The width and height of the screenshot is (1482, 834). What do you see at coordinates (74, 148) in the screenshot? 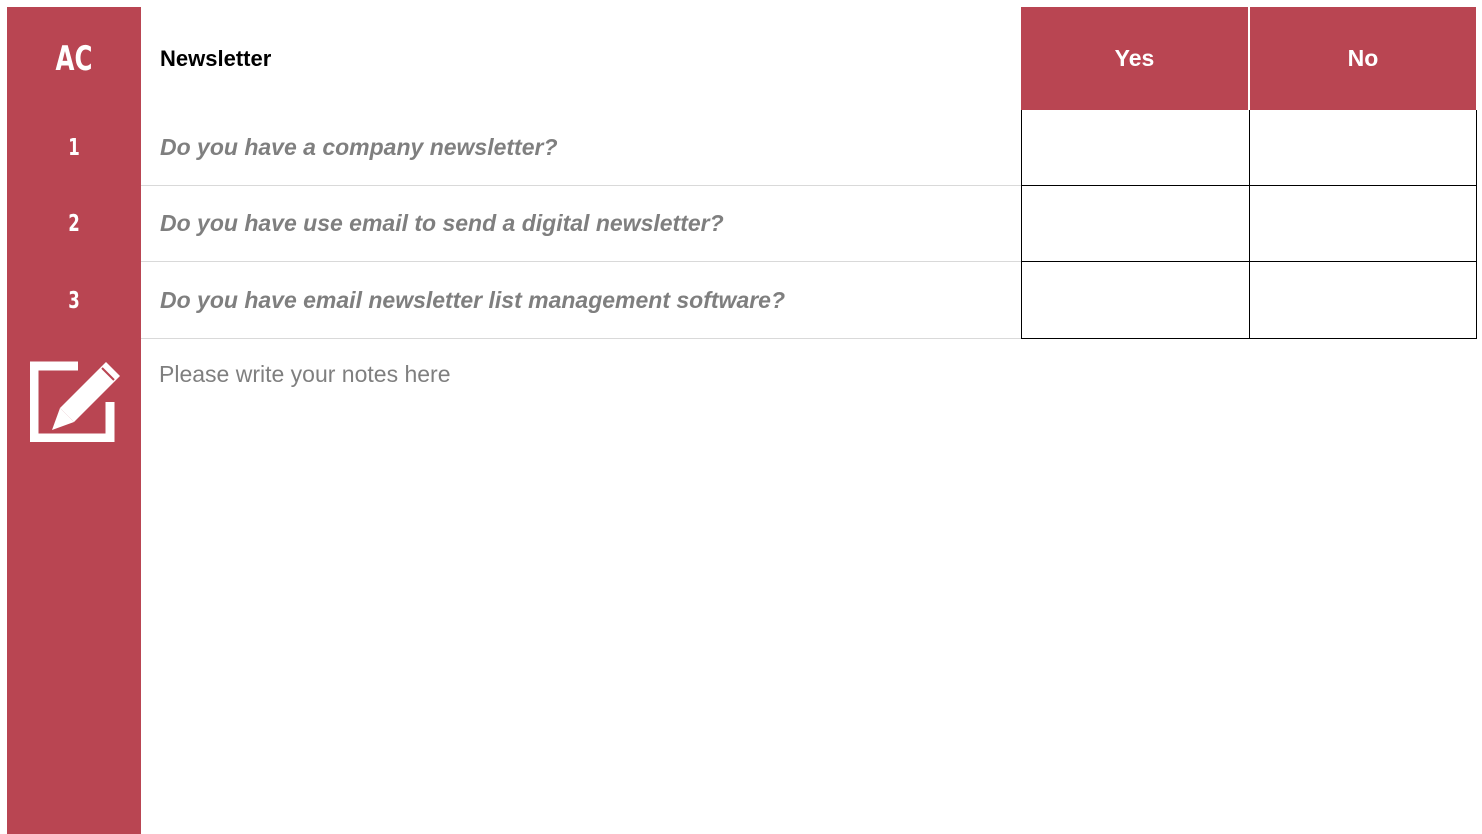
I see `row-number-1: 1` at bounding box center [74, 148].